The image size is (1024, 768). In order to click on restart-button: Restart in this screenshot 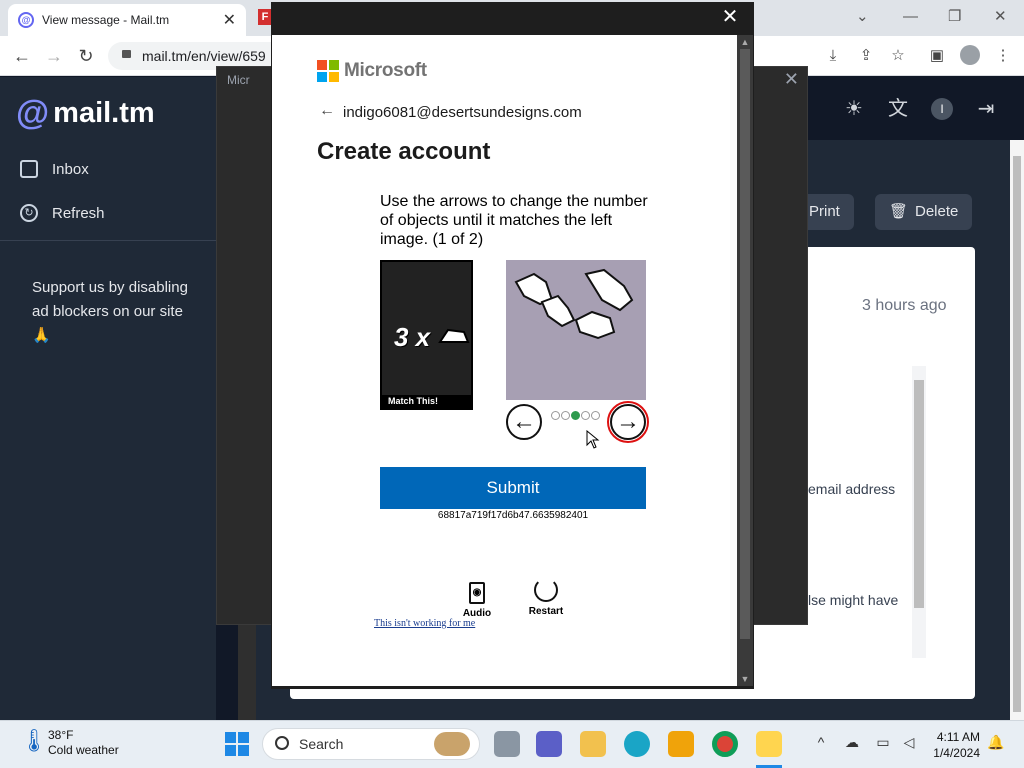, I will do `click(546, 597)`.